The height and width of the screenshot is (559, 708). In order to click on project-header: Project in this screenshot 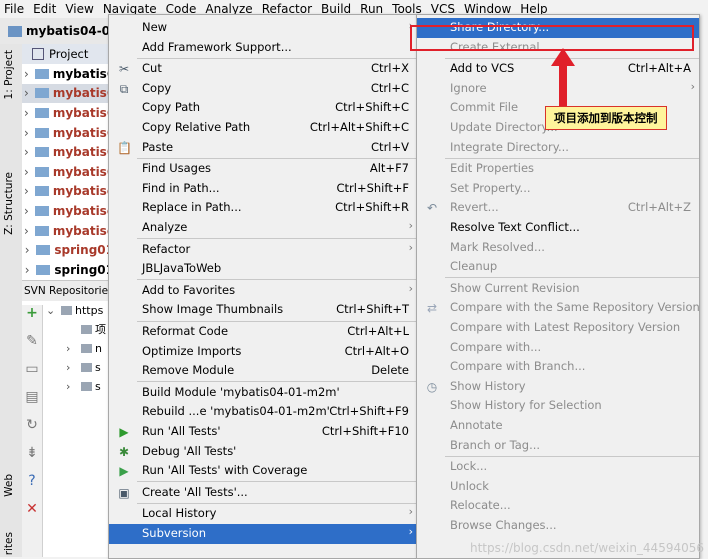, I will do `click(68, 54)`.